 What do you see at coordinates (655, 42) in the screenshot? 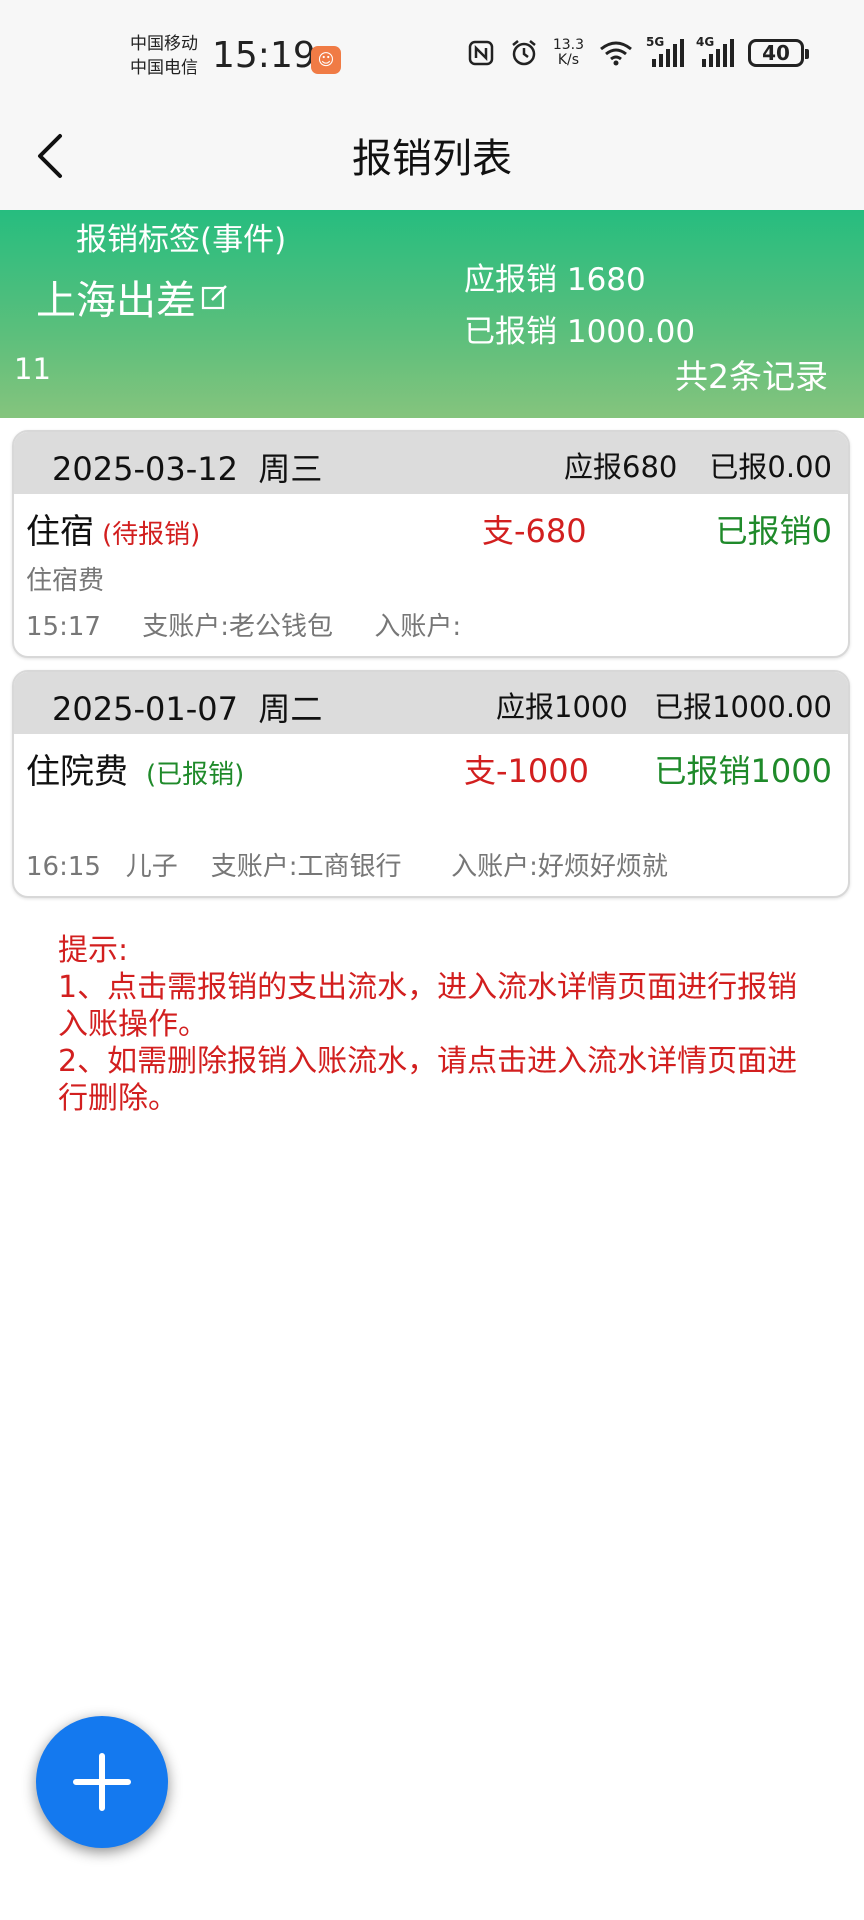
I see `sim1-type: 5G` at bounding box center [655, 42].